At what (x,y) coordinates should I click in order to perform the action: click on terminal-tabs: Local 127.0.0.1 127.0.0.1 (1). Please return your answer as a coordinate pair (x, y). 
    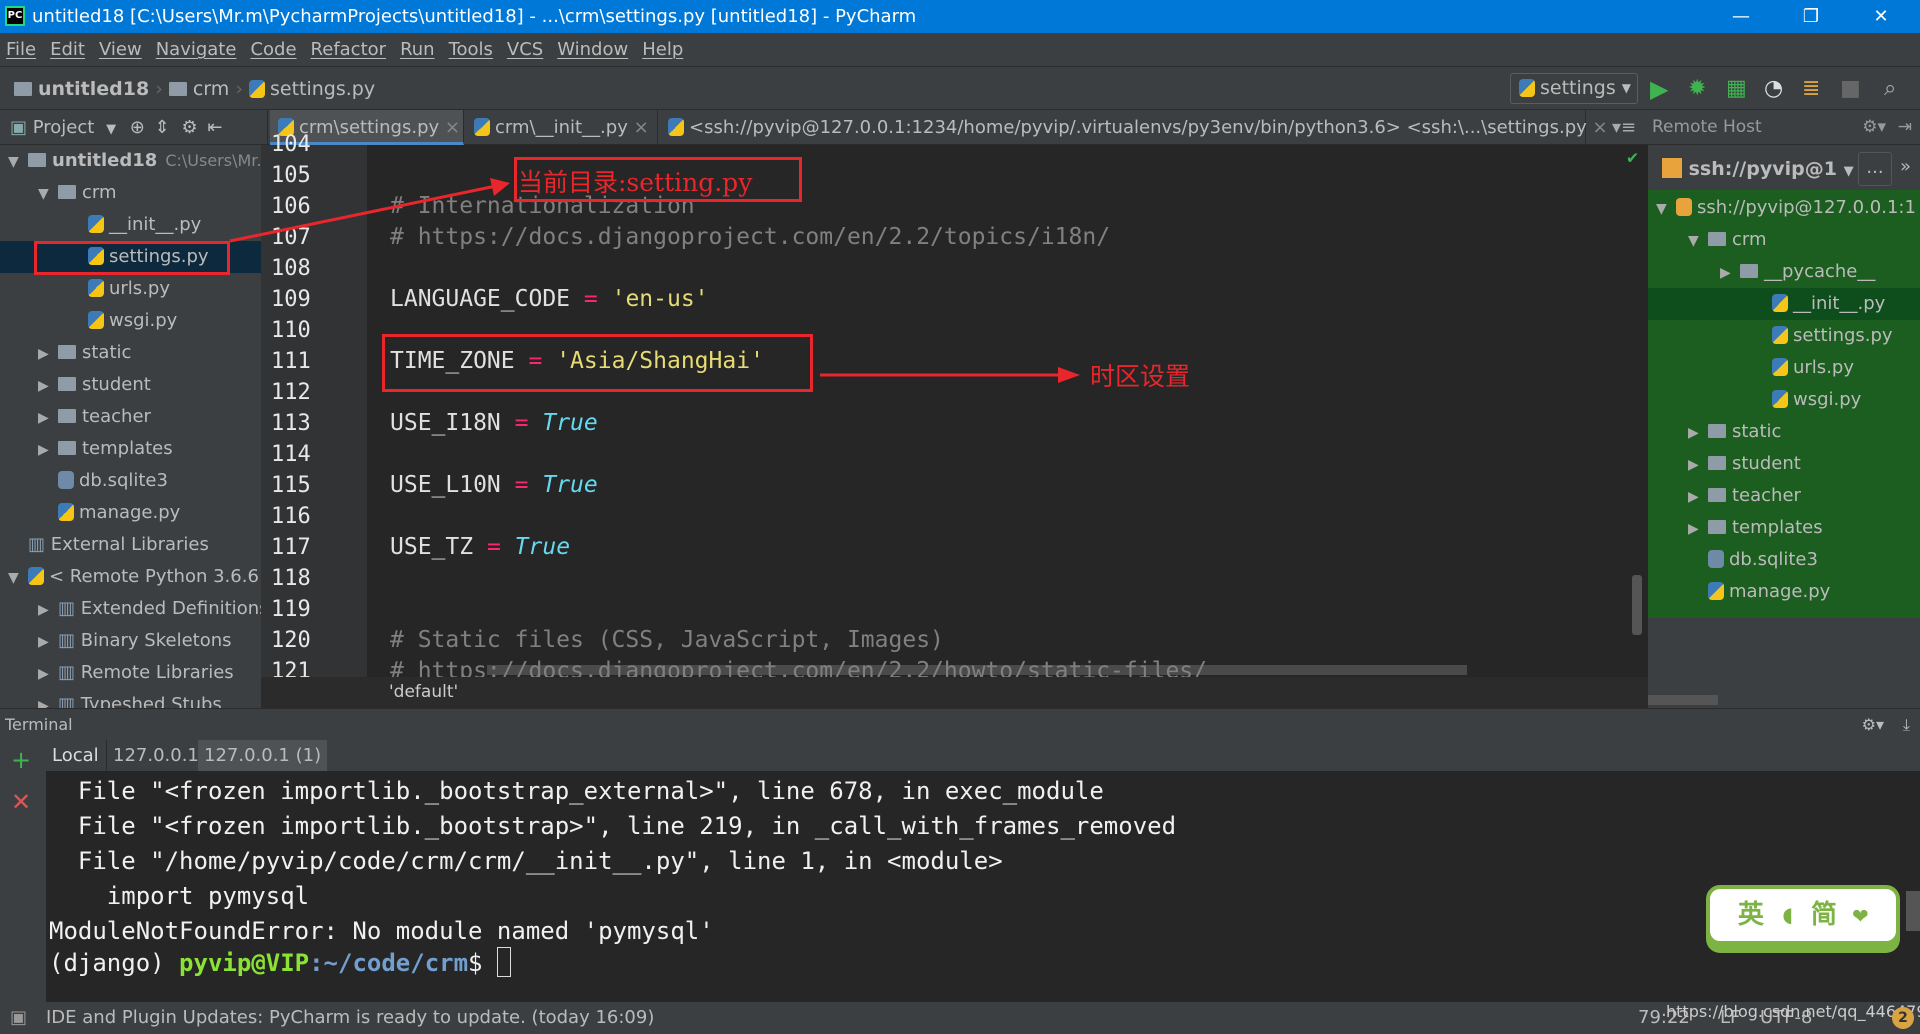
    Looking at the image, I should click on (983, 755).